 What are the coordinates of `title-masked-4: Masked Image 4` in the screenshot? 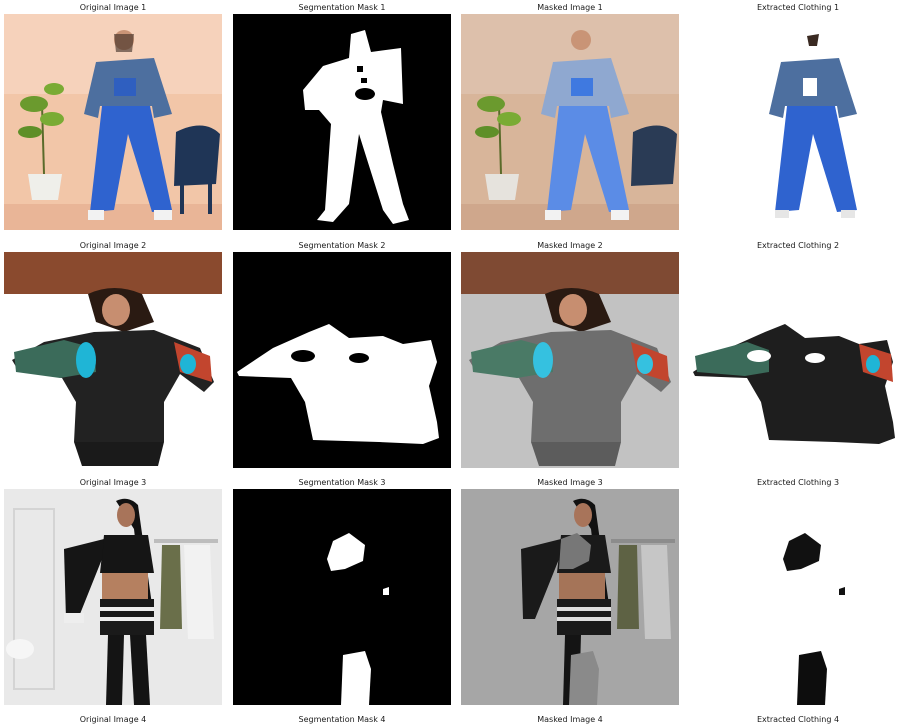 It's located at (570, 719).